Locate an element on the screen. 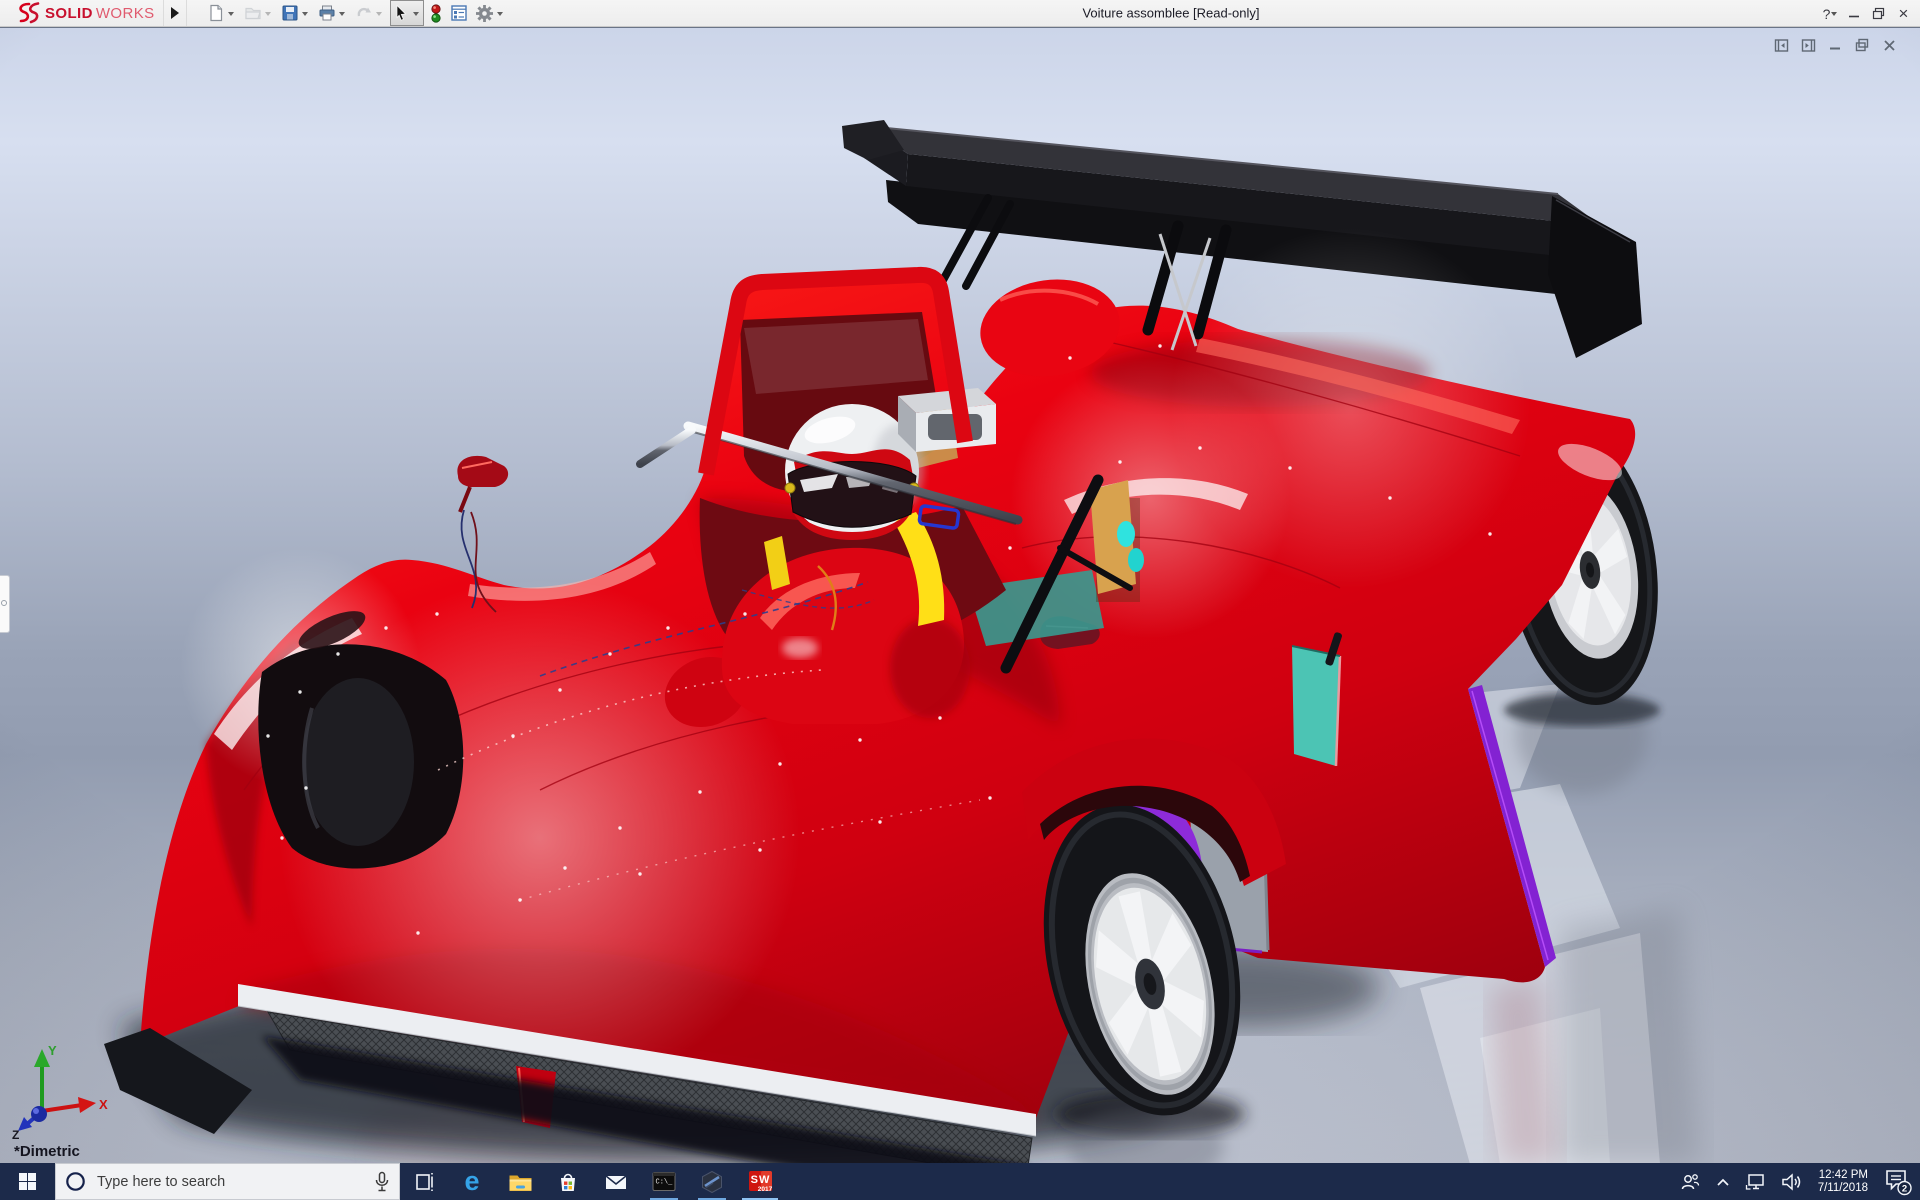 The image size is (1920, 1200). print-button is located at coordinates (333, 13).